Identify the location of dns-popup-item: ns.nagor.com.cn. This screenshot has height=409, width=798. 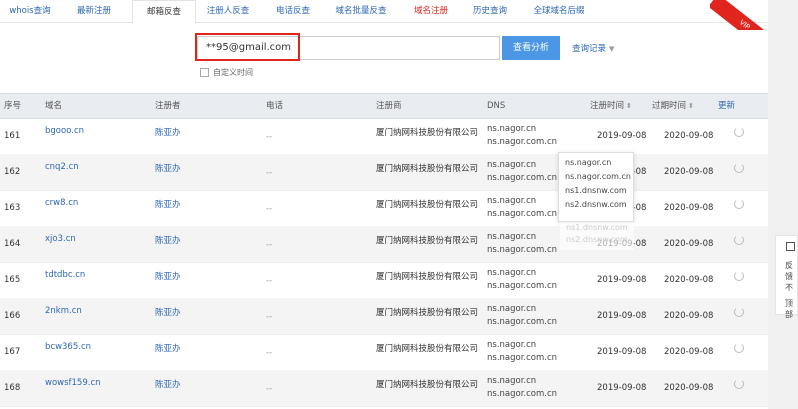
(598, 176).